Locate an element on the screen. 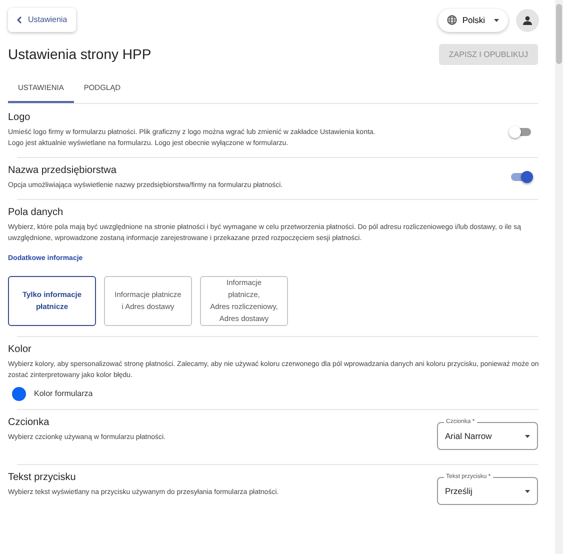  section-title: Pola danych is located at coordinates (36, 213).